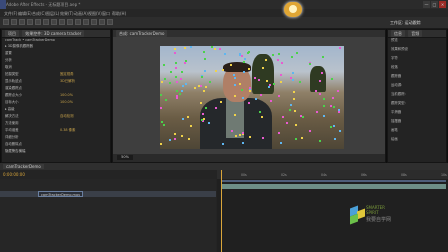  I want to click on right-panel-item: 预览, so click(394, 40).